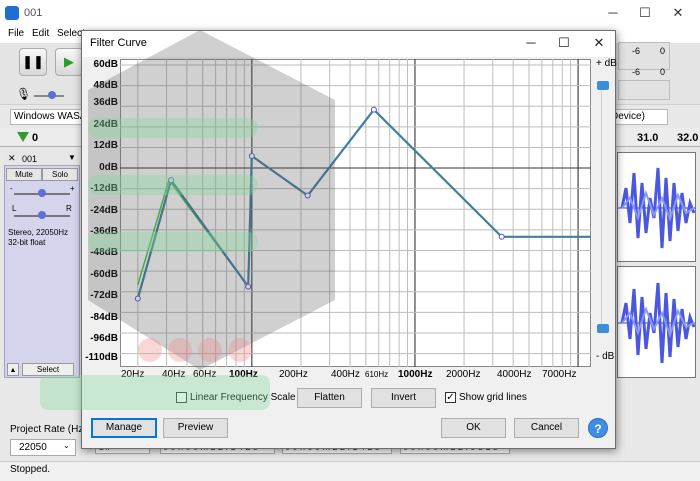 Image resolution: width=700 pixels, height=481 pixels. I want to click on waveform-right, so click(656, 323).